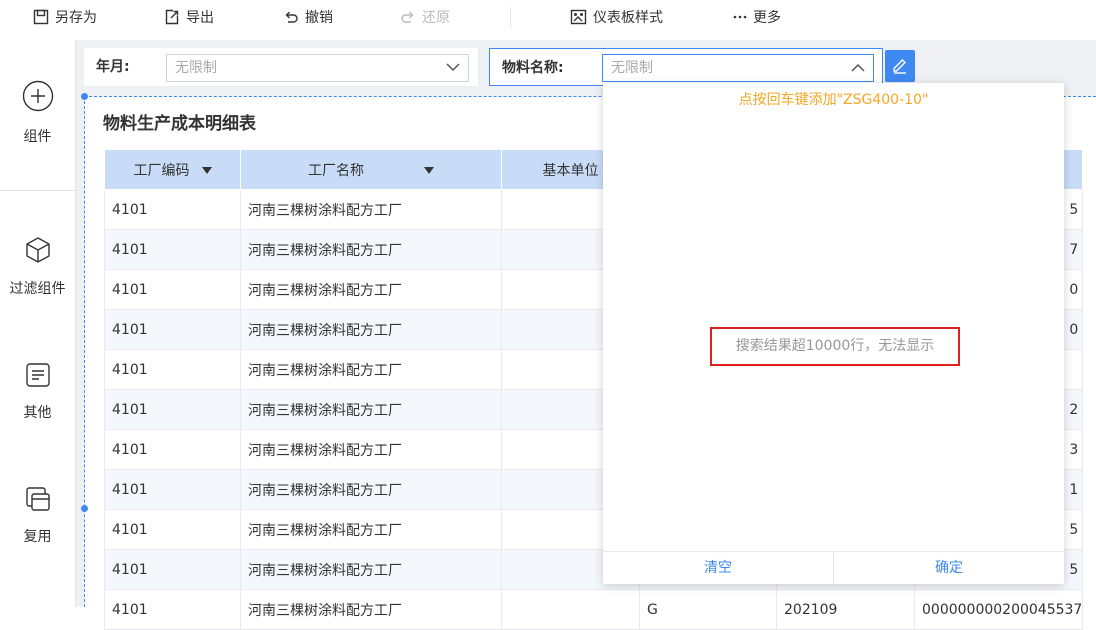  What do you see at coordinates (336, 170) in the screenshot?
I see `column-header-label: 工厂名称` at bounding box center [336, 170].